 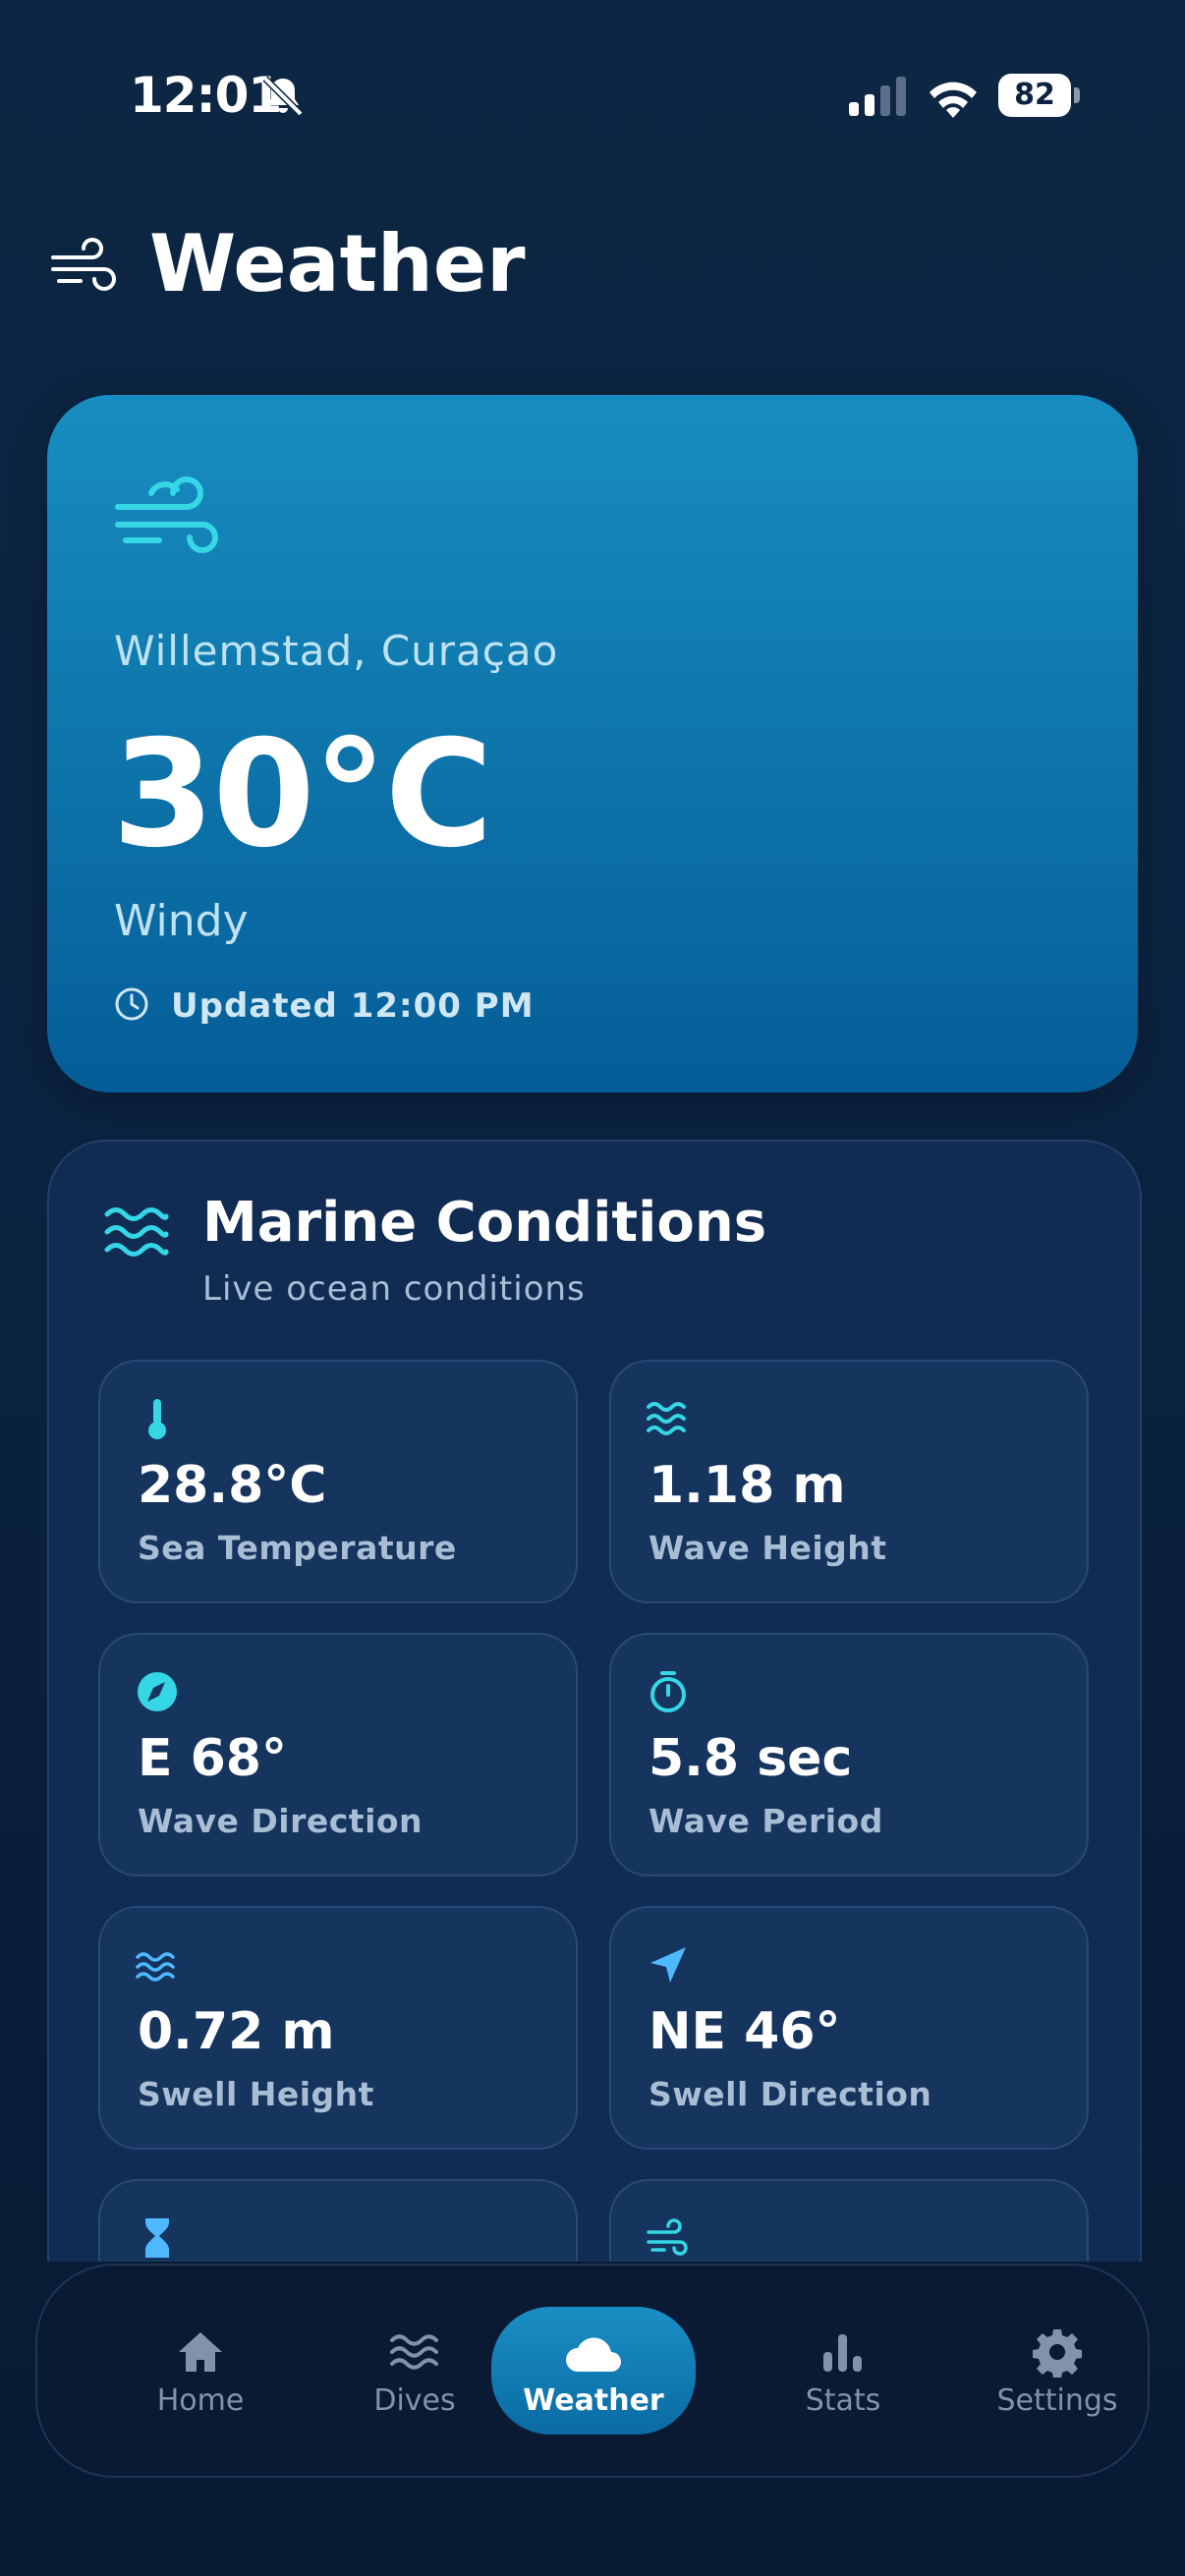 I want to click on cloud-icon, so click(x=594, y=2354).